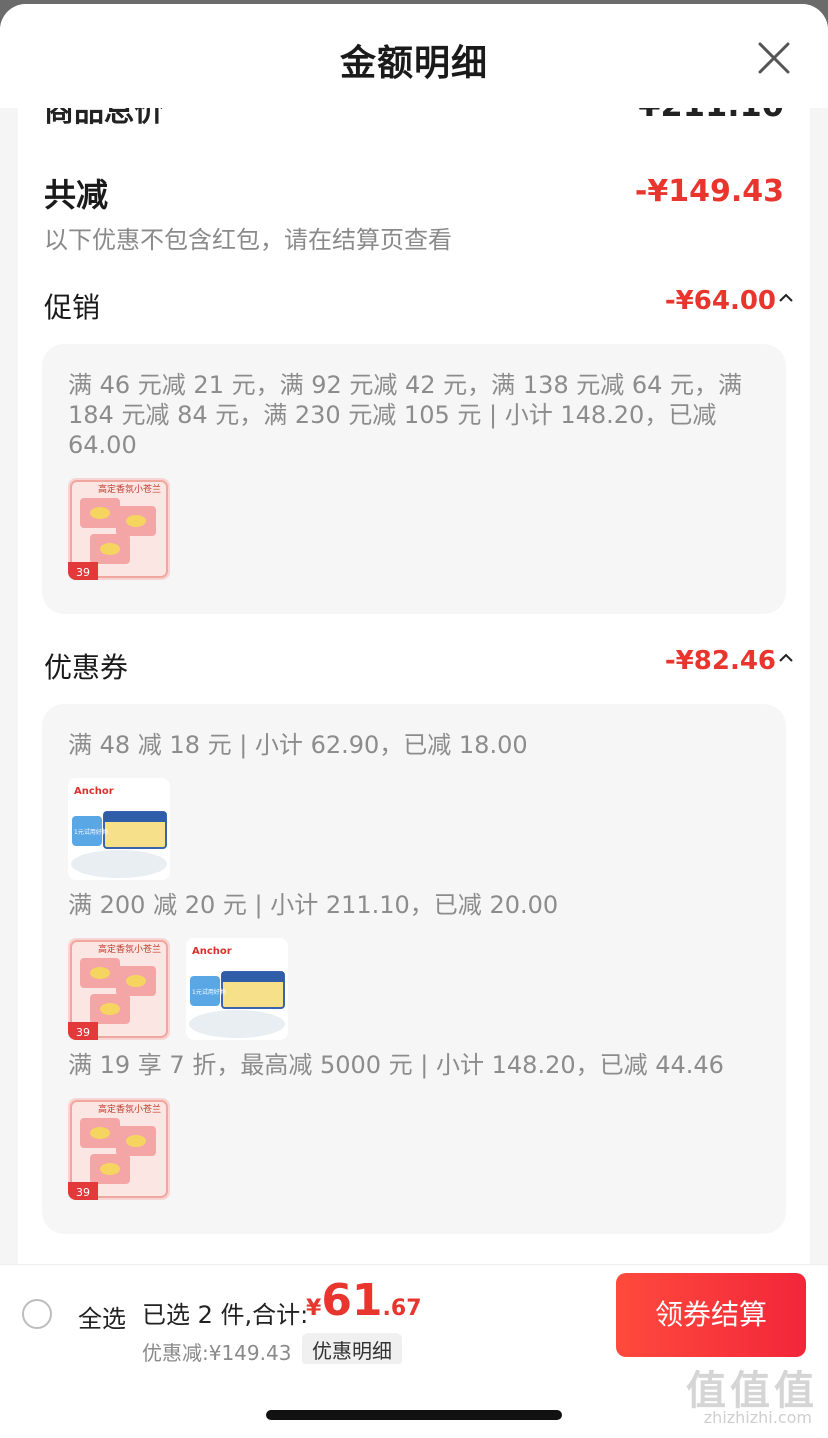  I want to click on price-currency: ¥, so click(314, 1308).